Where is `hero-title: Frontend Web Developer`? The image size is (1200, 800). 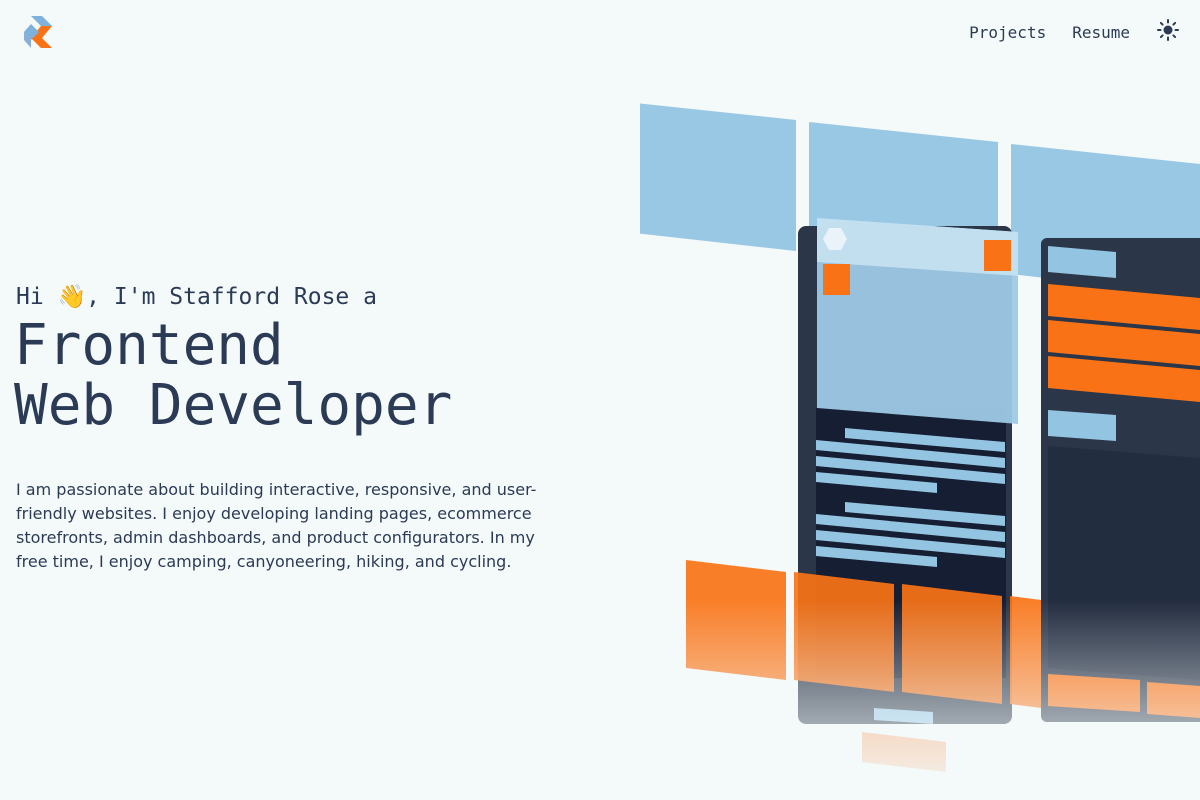
hero-title: Frontend Web Developer is located at coordinates (295, 376).